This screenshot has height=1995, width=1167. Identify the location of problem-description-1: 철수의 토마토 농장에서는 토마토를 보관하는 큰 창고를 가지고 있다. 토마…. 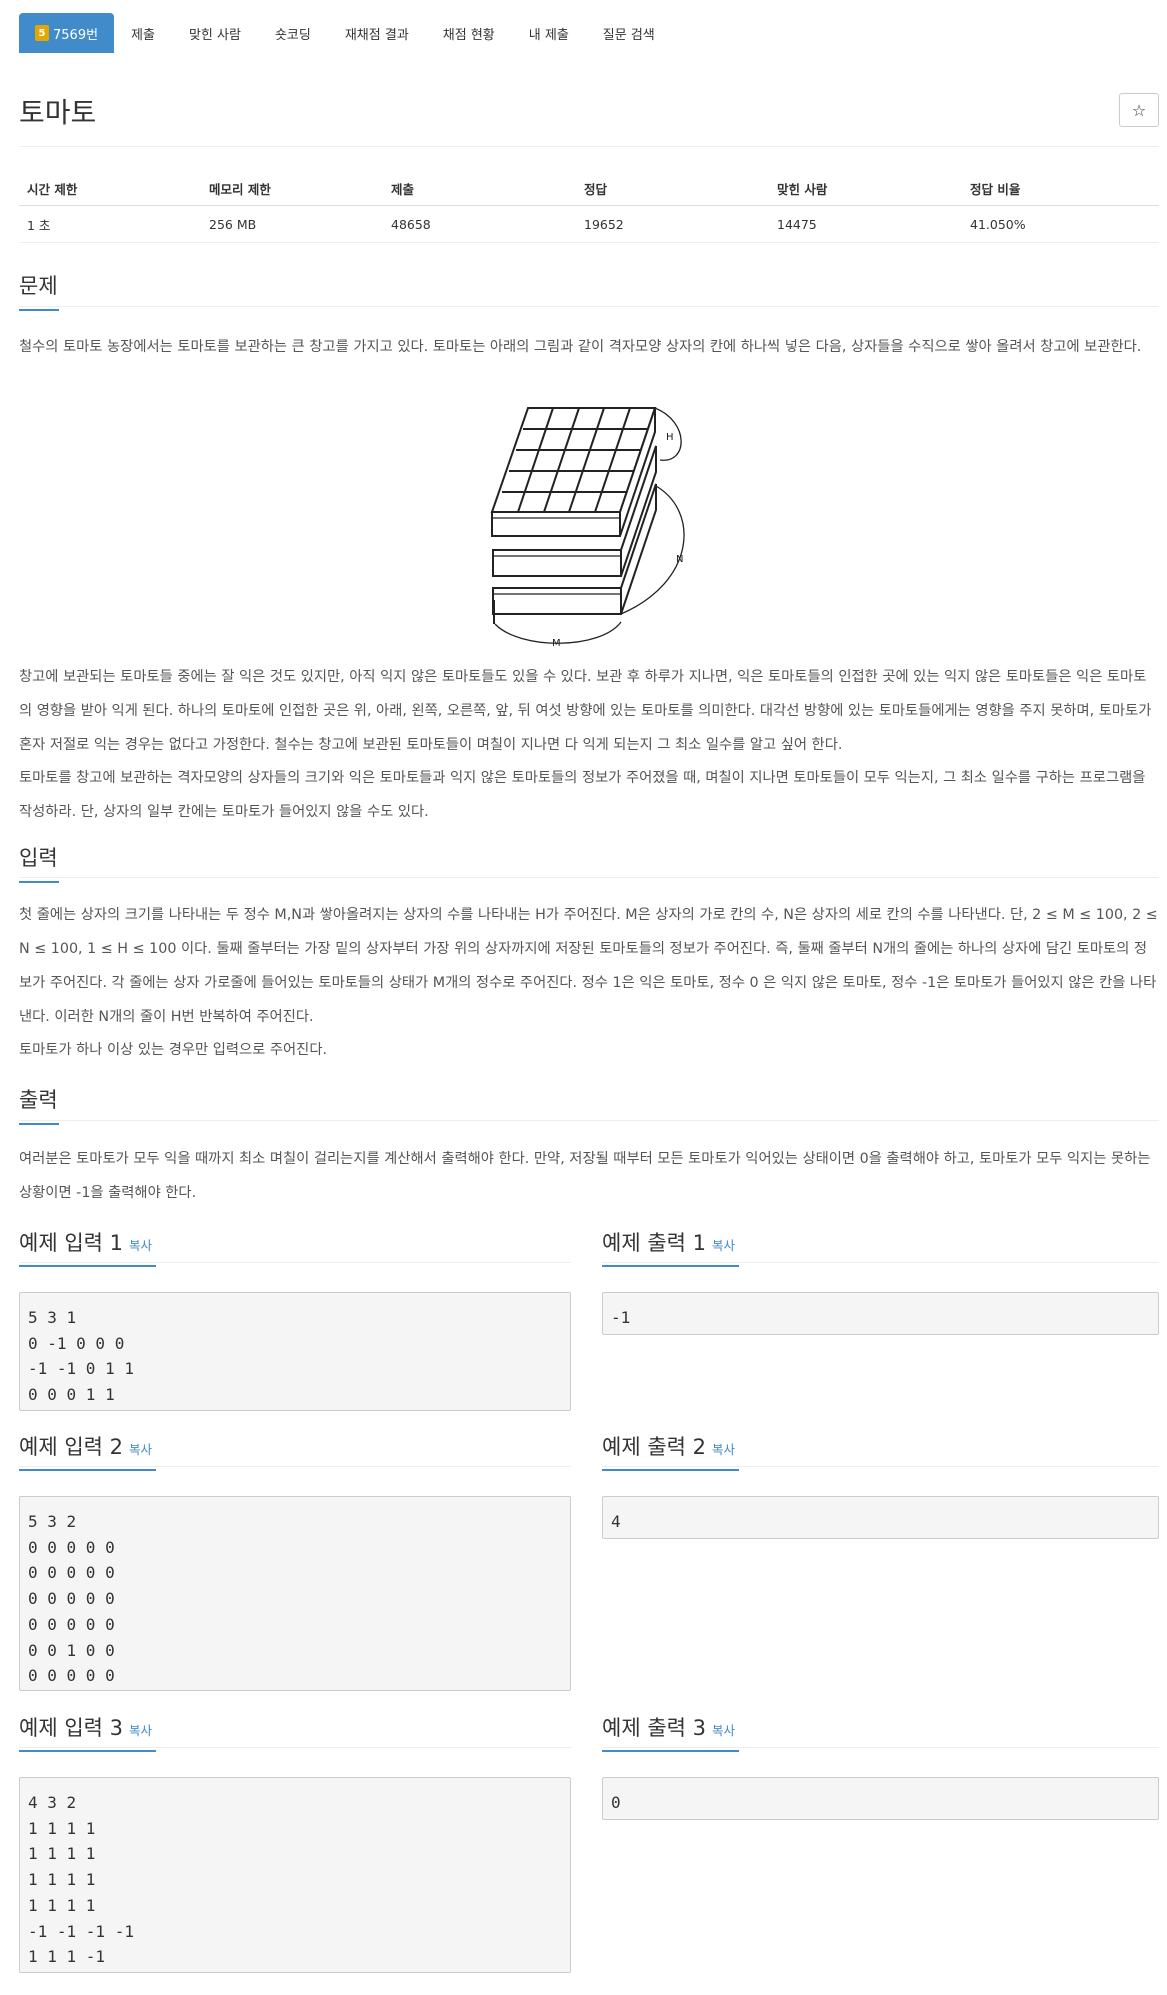
(580, 347).